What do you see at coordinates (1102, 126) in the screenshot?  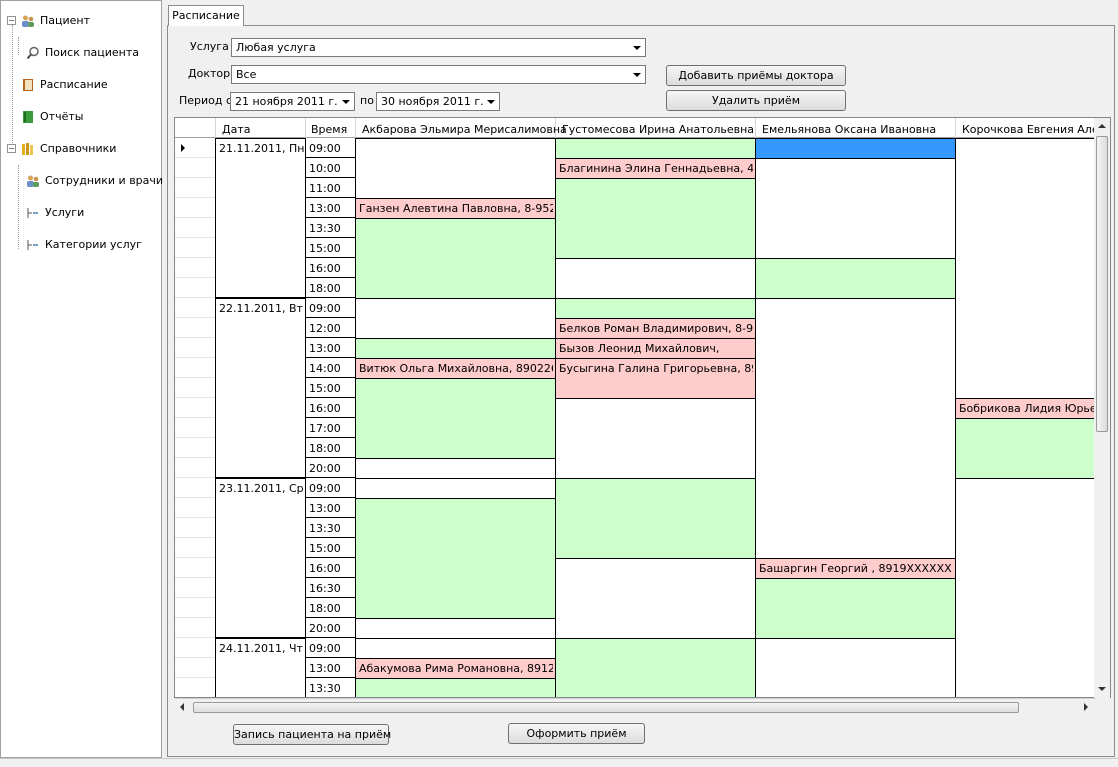 I see `scroll-up-icon` at bounding box center [1102, 126].